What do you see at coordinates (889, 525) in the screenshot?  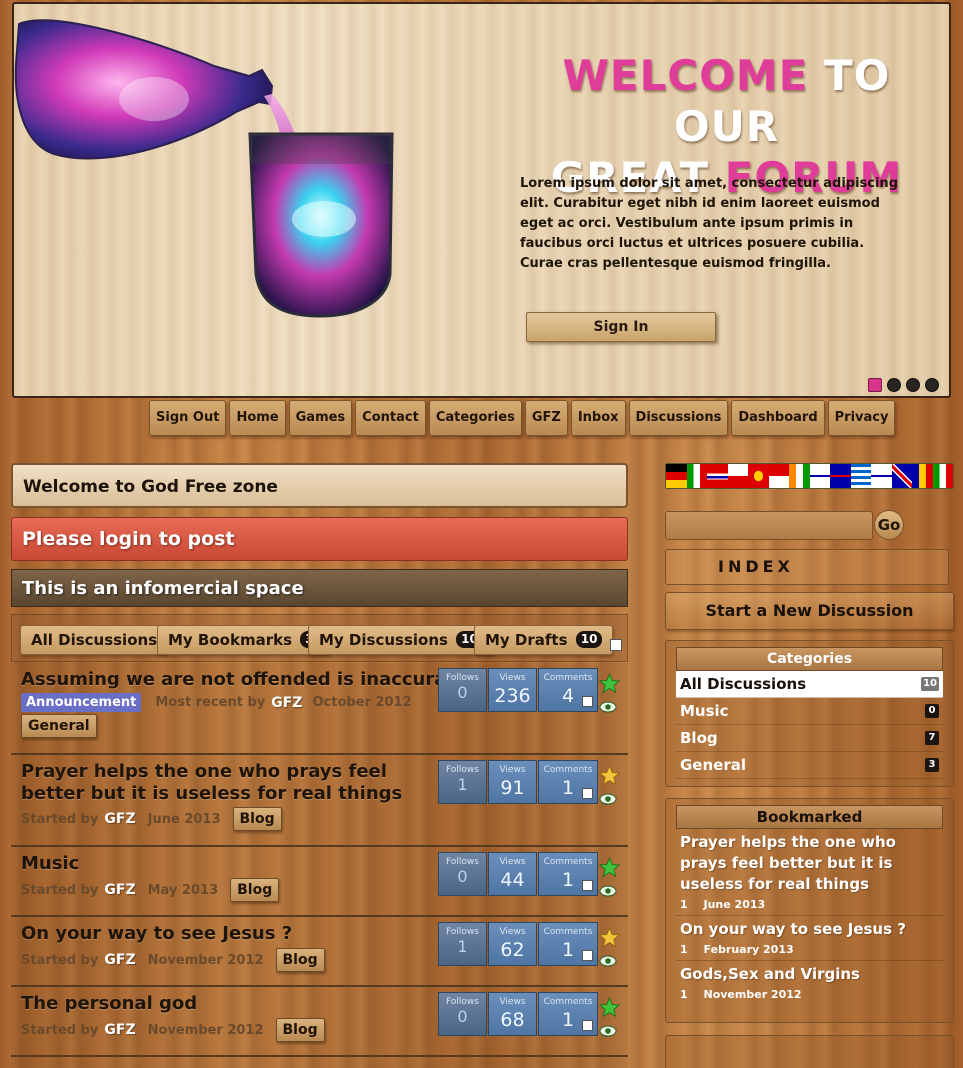 I see `search-go-button: Go` at bounding box center [889, 525].